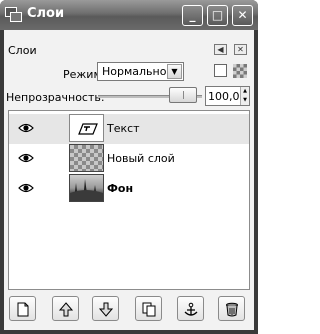  What do you see at coordinates (55, 97) in the screenshot?
I see `opacity-label: Непрозрачность:` at bounding box center [55, 97].